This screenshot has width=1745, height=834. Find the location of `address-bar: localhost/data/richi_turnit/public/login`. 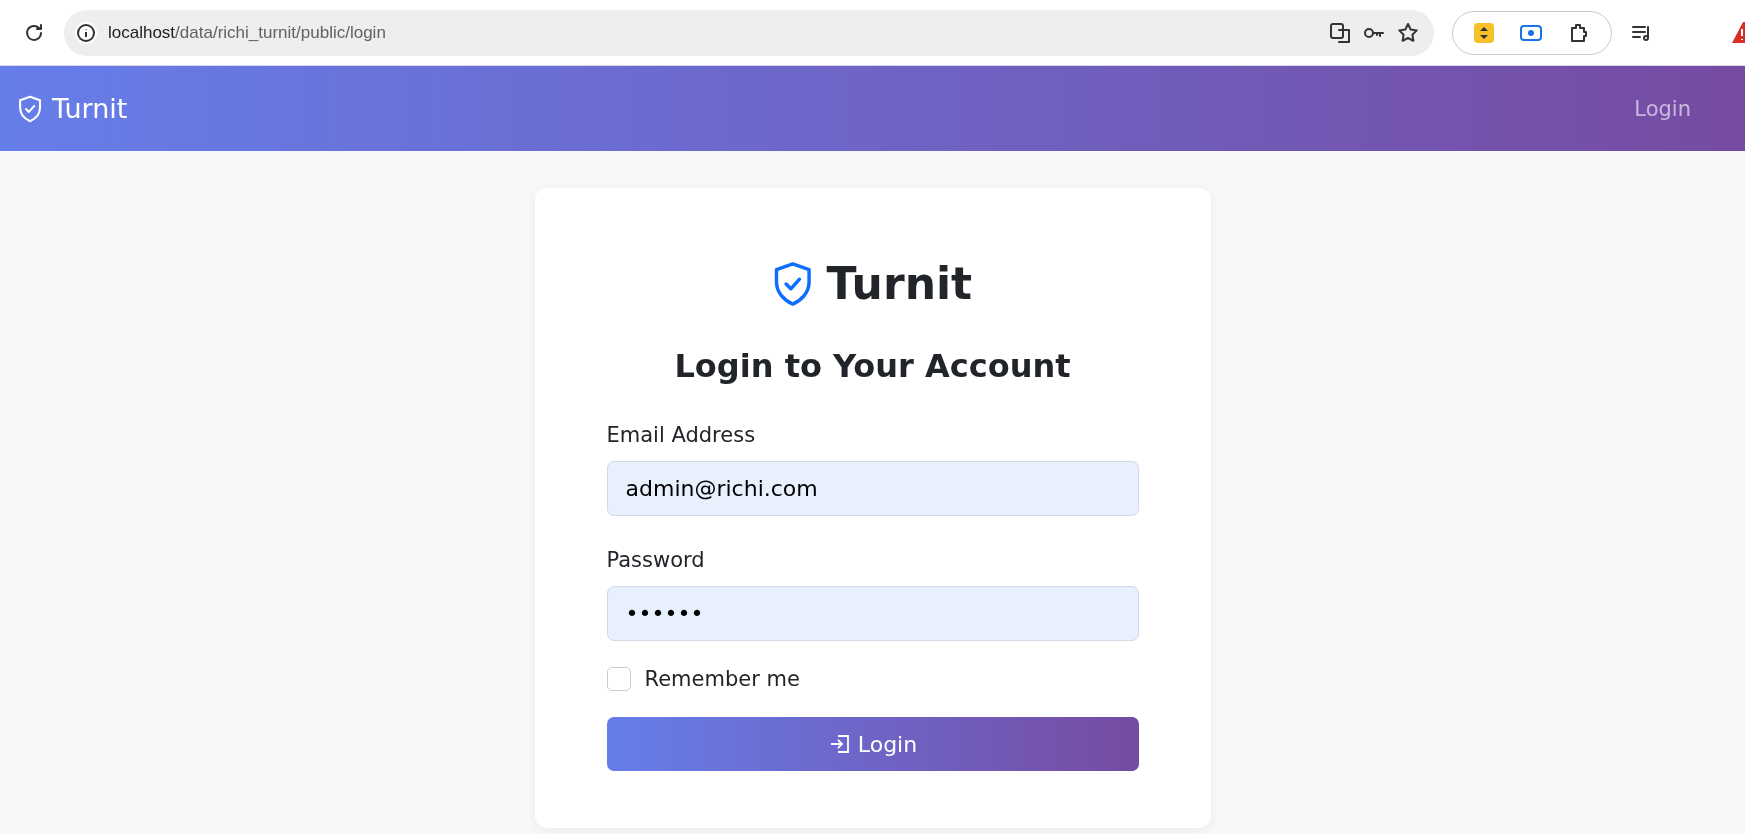

address-bar: localhost/data/richi_turnit/public/login is located at coordinates (749, 32).